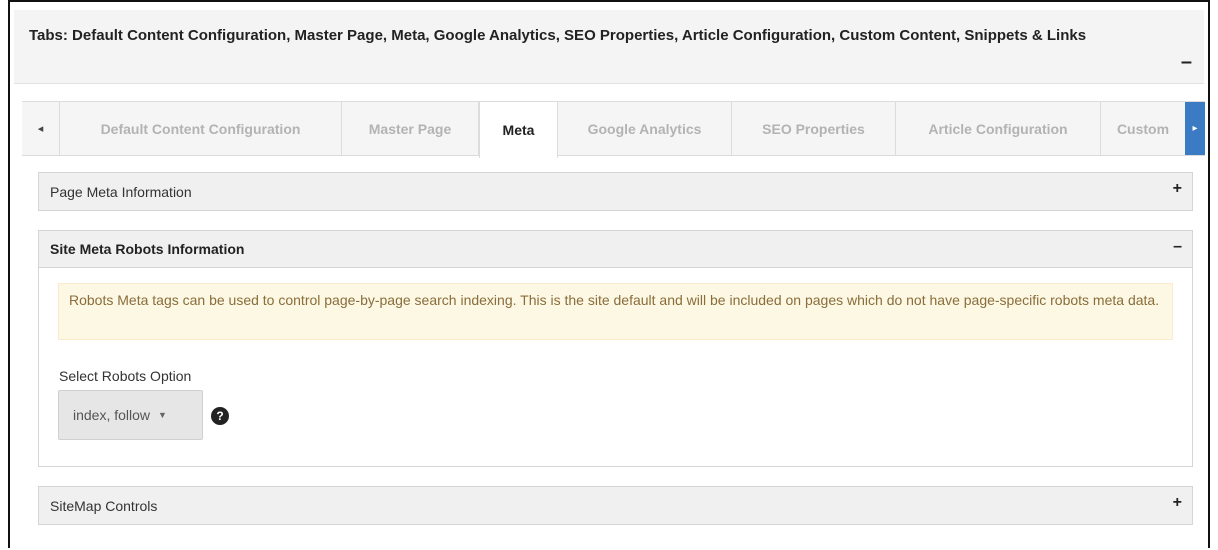 Image resolution: width=1218 pixels, height=550 pixels. I want to click on tab-default-content-configuration: Default Content Configuration, so click(201, 128).